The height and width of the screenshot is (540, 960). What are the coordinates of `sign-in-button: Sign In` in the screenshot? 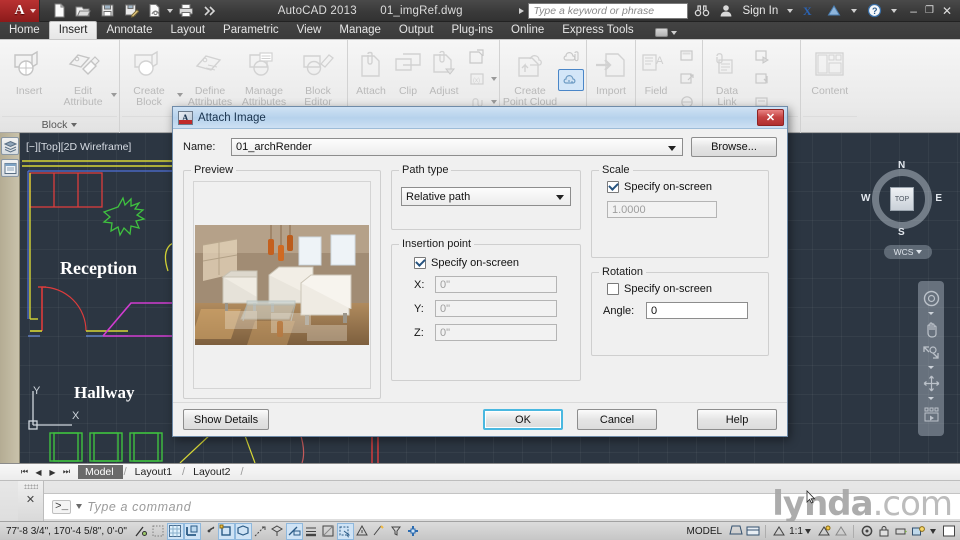 It's located at (760, 11).